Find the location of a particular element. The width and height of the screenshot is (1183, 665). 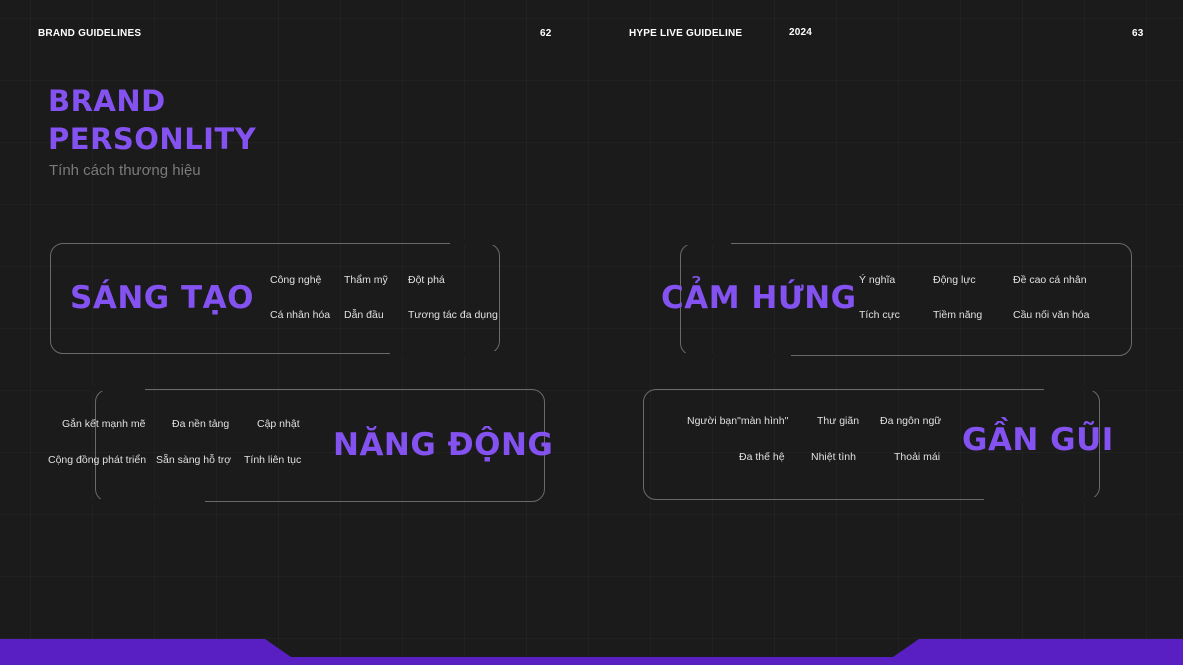

keyword-cau-noi-van-hoa: Cầu nối văn hóa is located at coordinates (1051, 315).